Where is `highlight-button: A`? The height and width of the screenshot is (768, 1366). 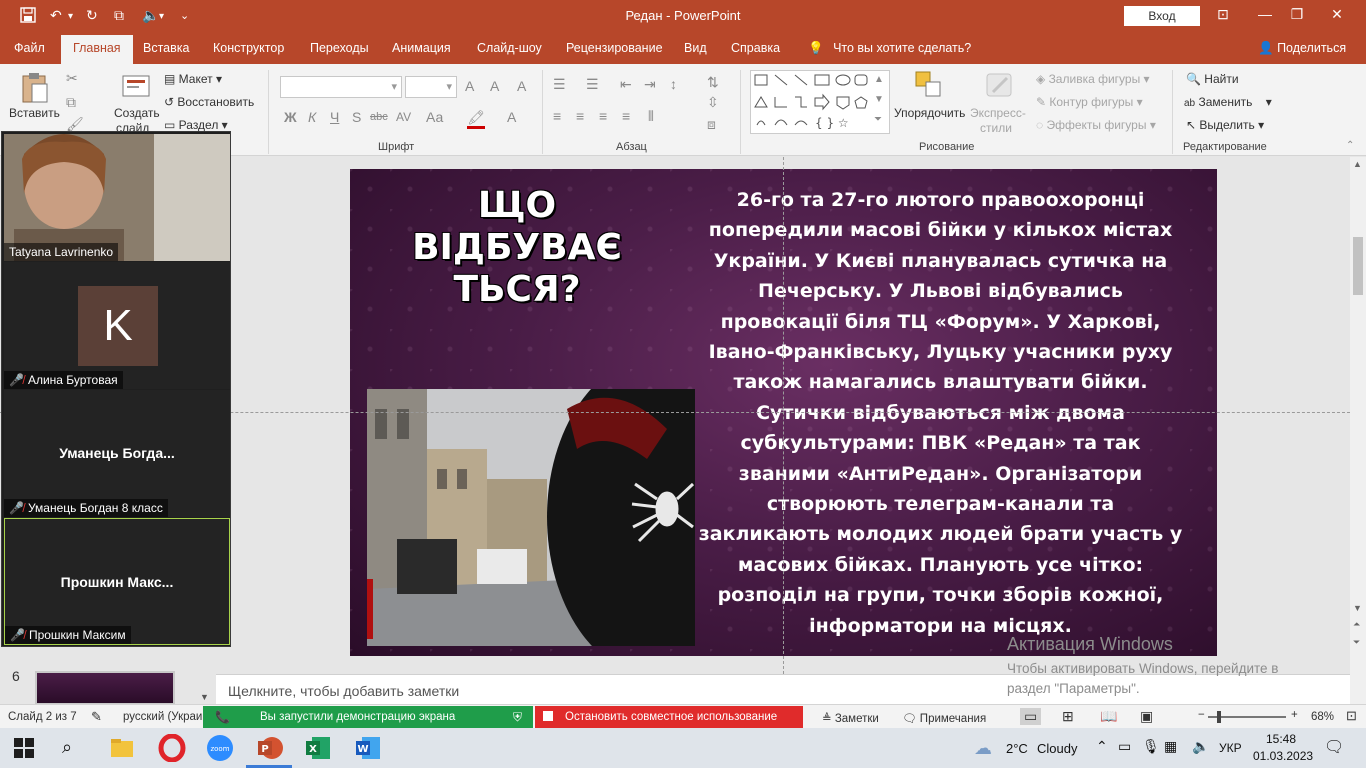
highlight-button: A is located at coordinates (511, 117).